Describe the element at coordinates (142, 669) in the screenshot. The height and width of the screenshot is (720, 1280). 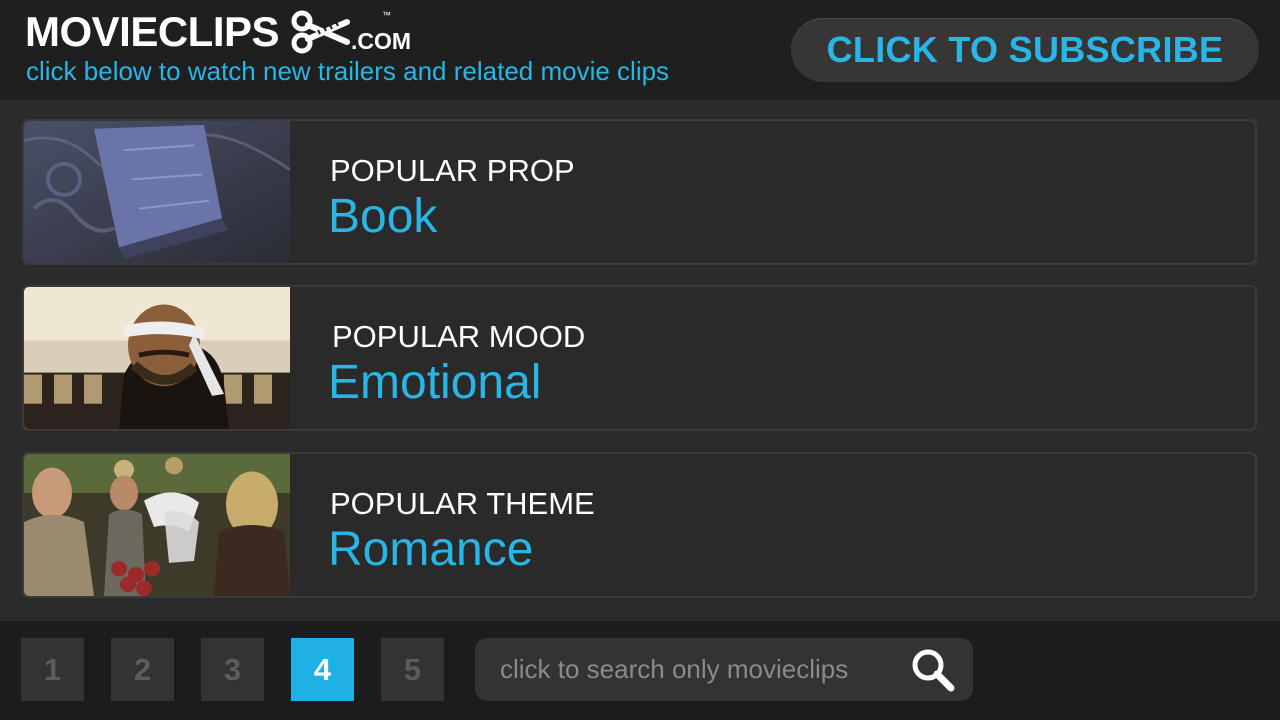
I see `page-2-button: 2` at that location.